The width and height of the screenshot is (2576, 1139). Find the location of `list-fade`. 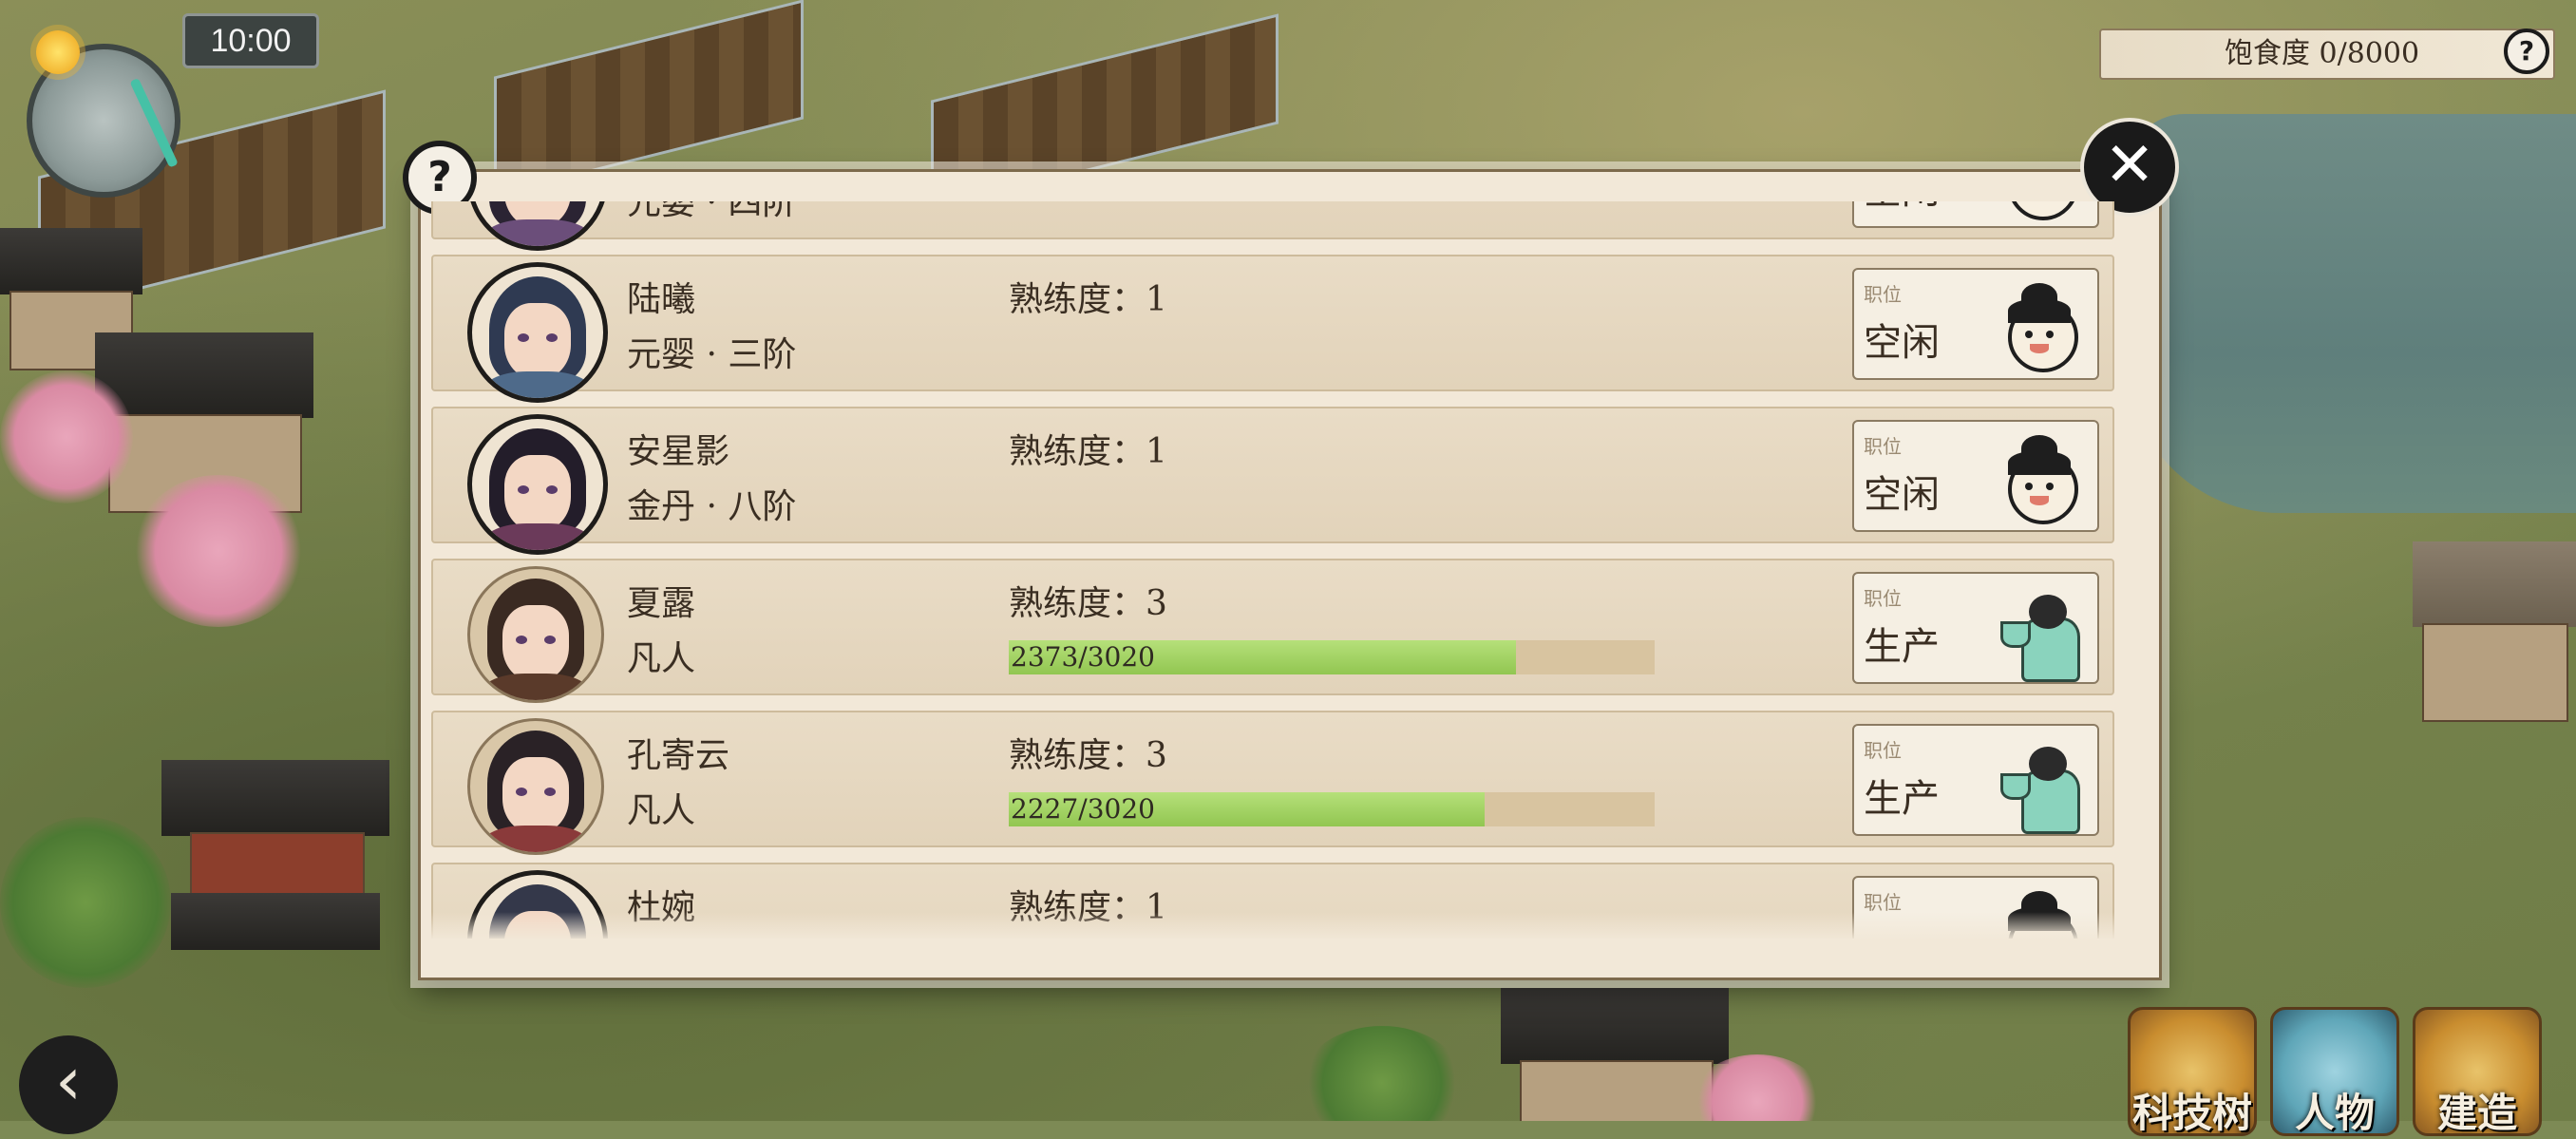

list-fade is located at coordinates (1286, 926).